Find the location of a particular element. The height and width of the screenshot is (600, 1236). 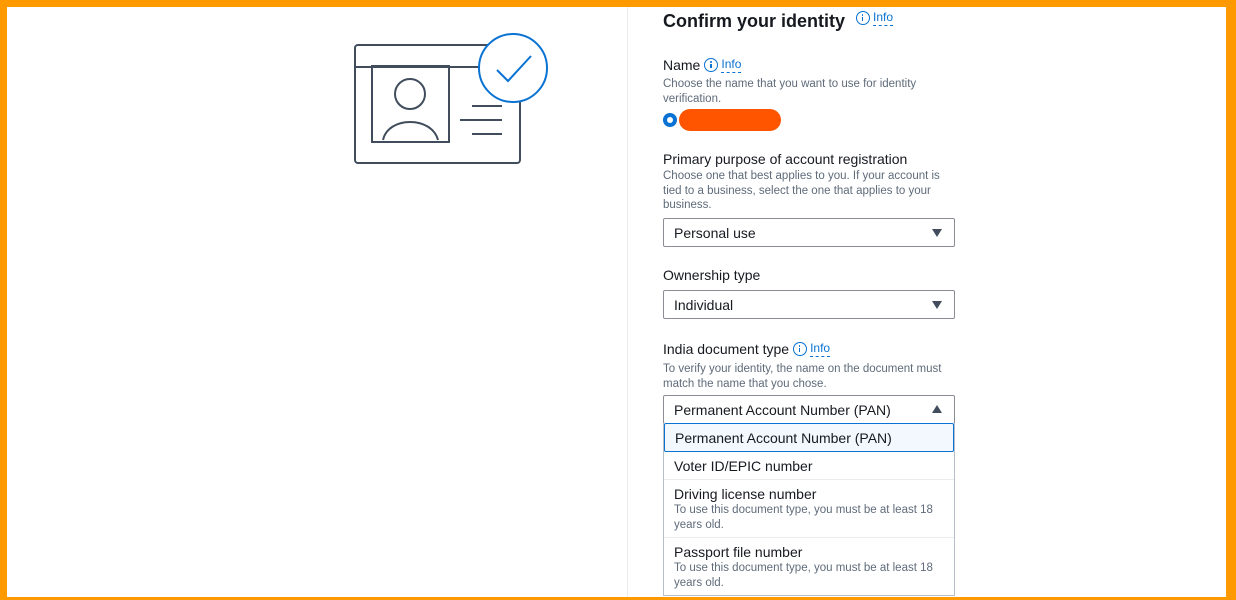

document-type-label-text: India document type is located at coordinates (726, 349).